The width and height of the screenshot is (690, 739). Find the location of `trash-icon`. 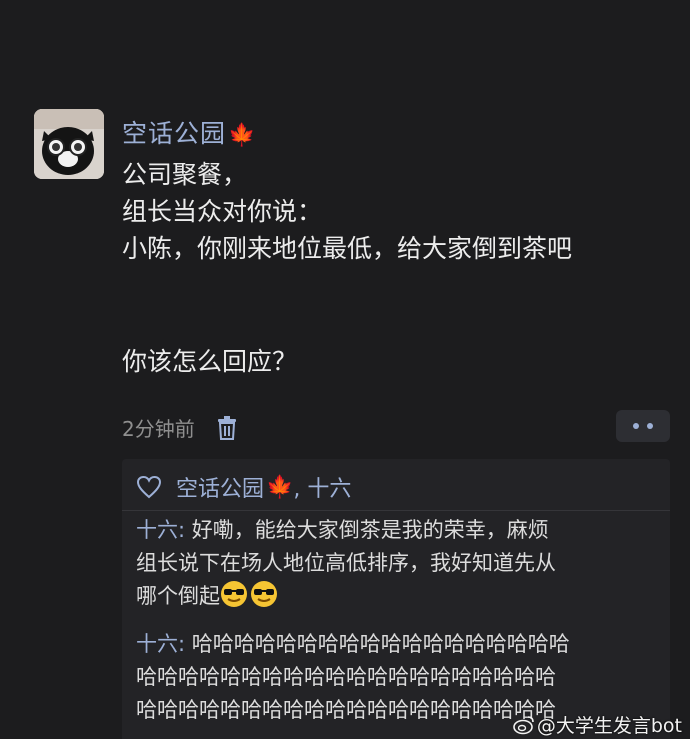

trash-icon is located at coordinates (227, 427).